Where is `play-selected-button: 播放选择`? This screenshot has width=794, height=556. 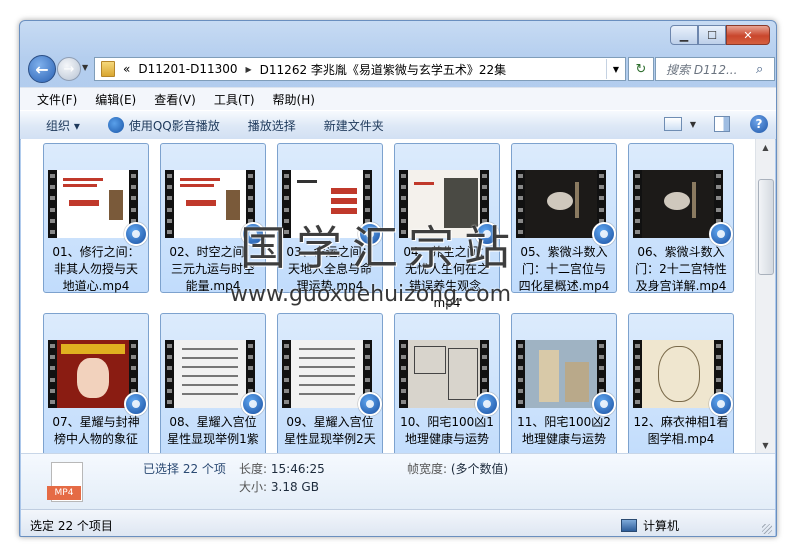
play-selected-button: 播放选择 is located at coordinates (272, 125).